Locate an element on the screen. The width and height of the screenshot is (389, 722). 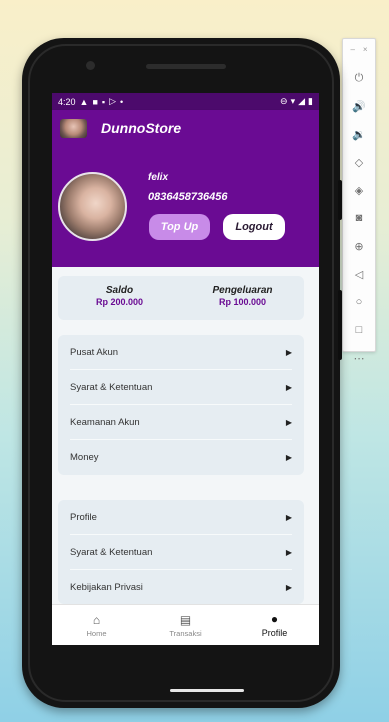
menu-item-syarat-ketentuan: Syarat & Ketentuan ▶ is located at coordinates (181, 387).